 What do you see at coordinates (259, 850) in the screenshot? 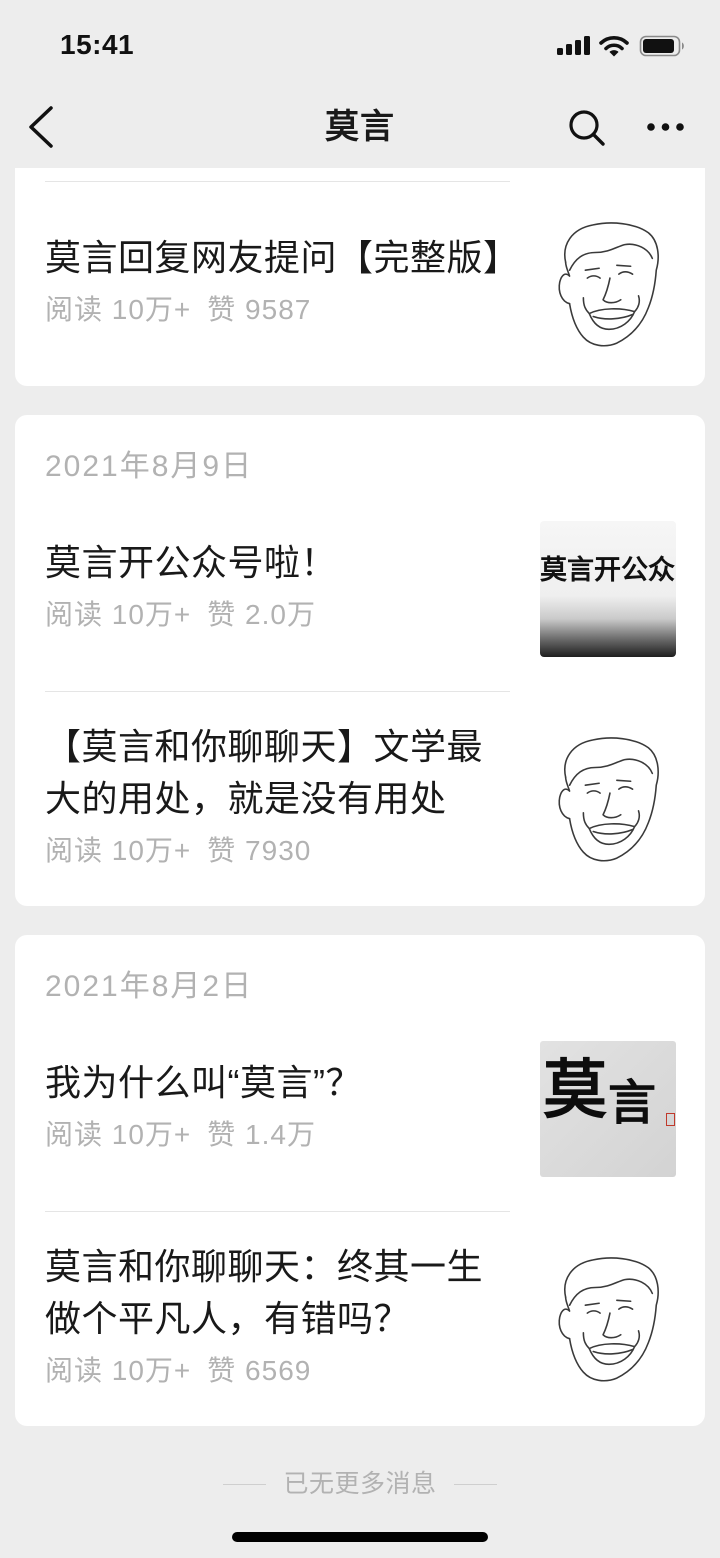
I see `like-count: 赞 7930` at bounding box center [259, 850].